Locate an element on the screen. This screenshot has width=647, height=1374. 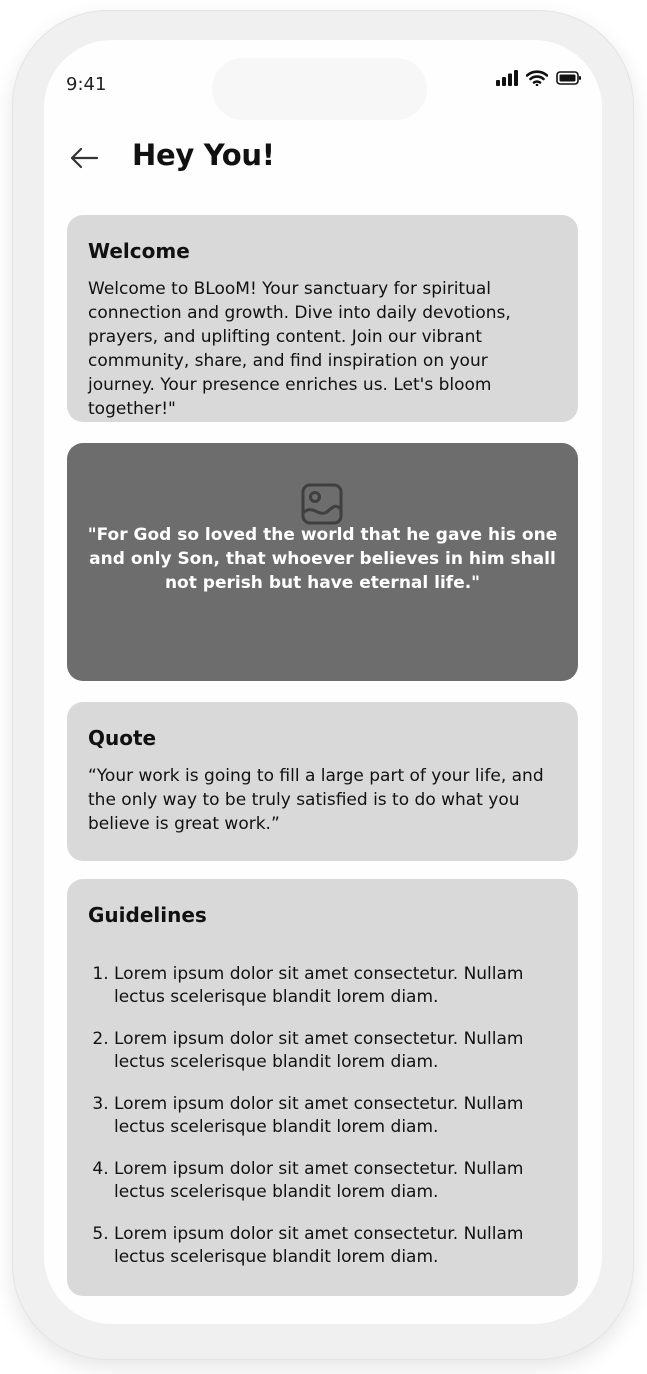
arrow-left-icon is located at coordinates (84, 162).